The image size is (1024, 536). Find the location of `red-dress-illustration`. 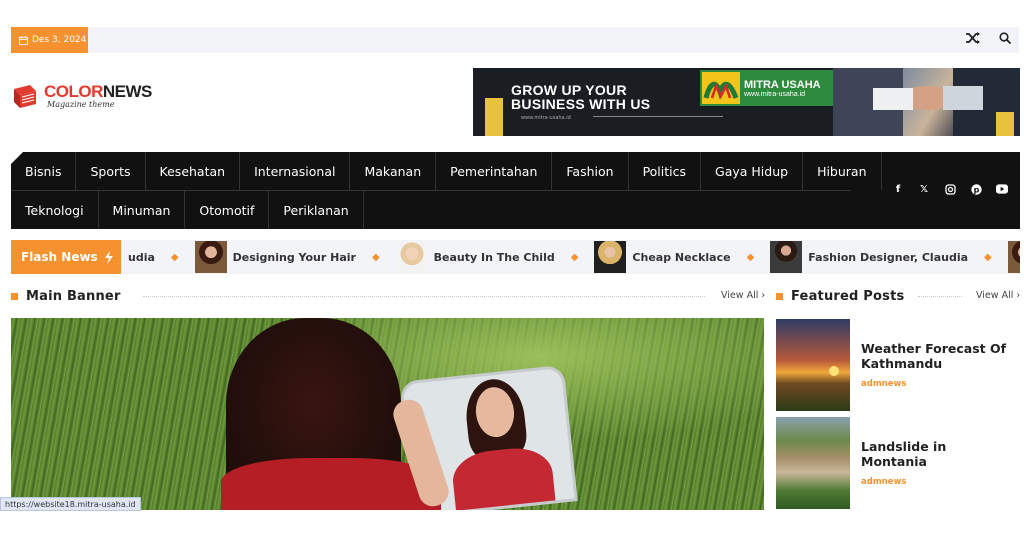

red-dress-illustration is located at coordinates (331, 484).